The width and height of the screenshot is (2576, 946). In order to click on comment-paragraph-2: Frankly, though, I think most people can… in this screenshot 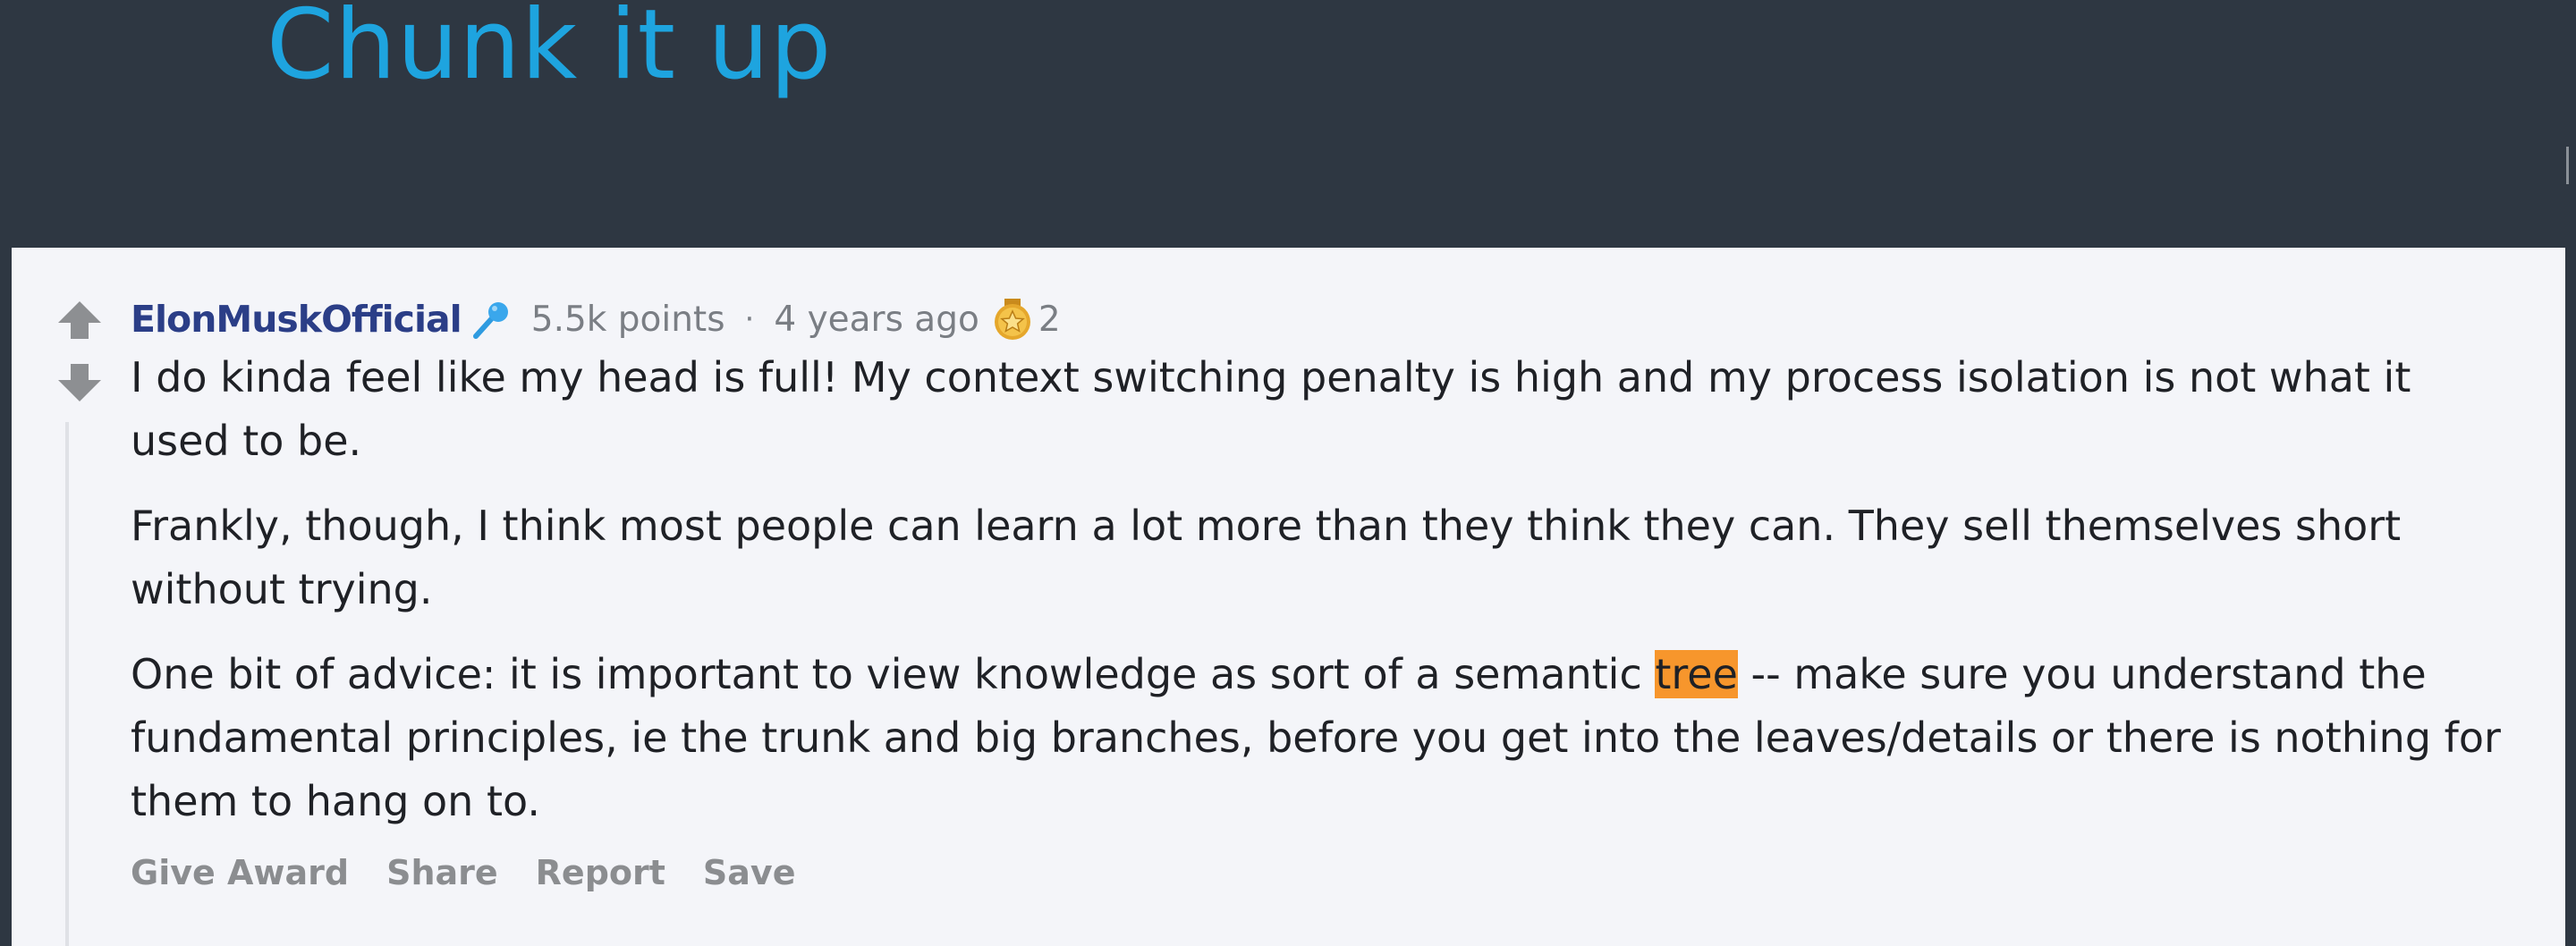, I will do `click(1266, 557)`.